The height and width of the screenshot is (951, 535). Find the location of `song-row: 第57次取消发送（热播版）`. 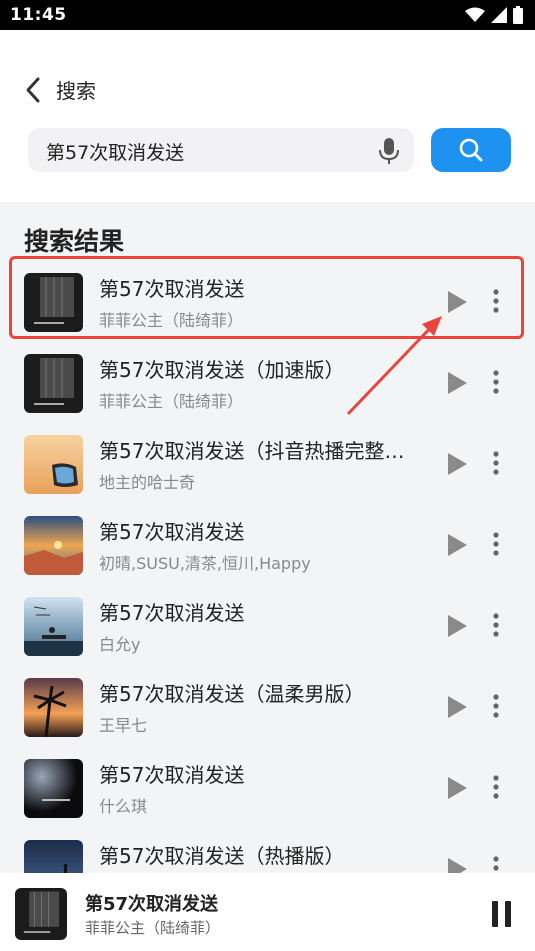

song-row: 第57次取消发送（热播版） is located at coordinates (267, 853).